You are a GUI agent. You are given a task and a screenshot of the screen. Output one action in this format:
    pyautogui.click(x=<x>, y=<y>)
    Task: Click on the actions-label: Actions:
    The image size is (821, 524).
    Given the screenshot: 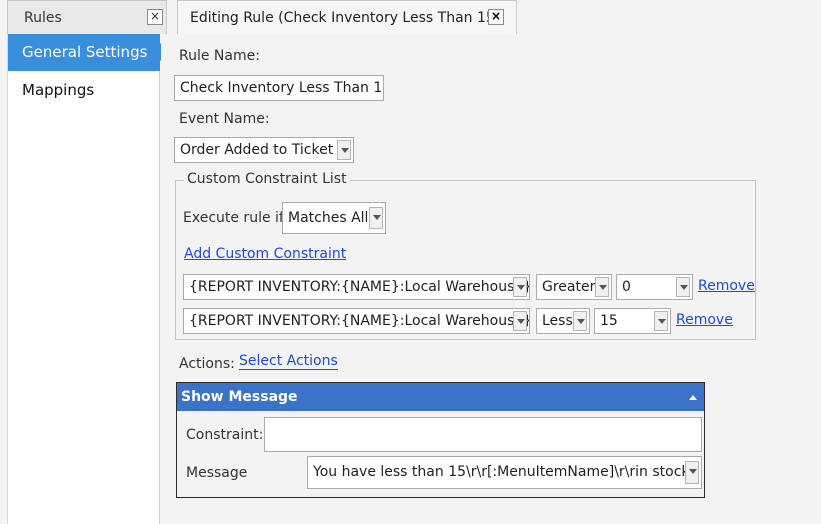 What is the action you would take?
    pyautogui.click(x=207, y=364)
    